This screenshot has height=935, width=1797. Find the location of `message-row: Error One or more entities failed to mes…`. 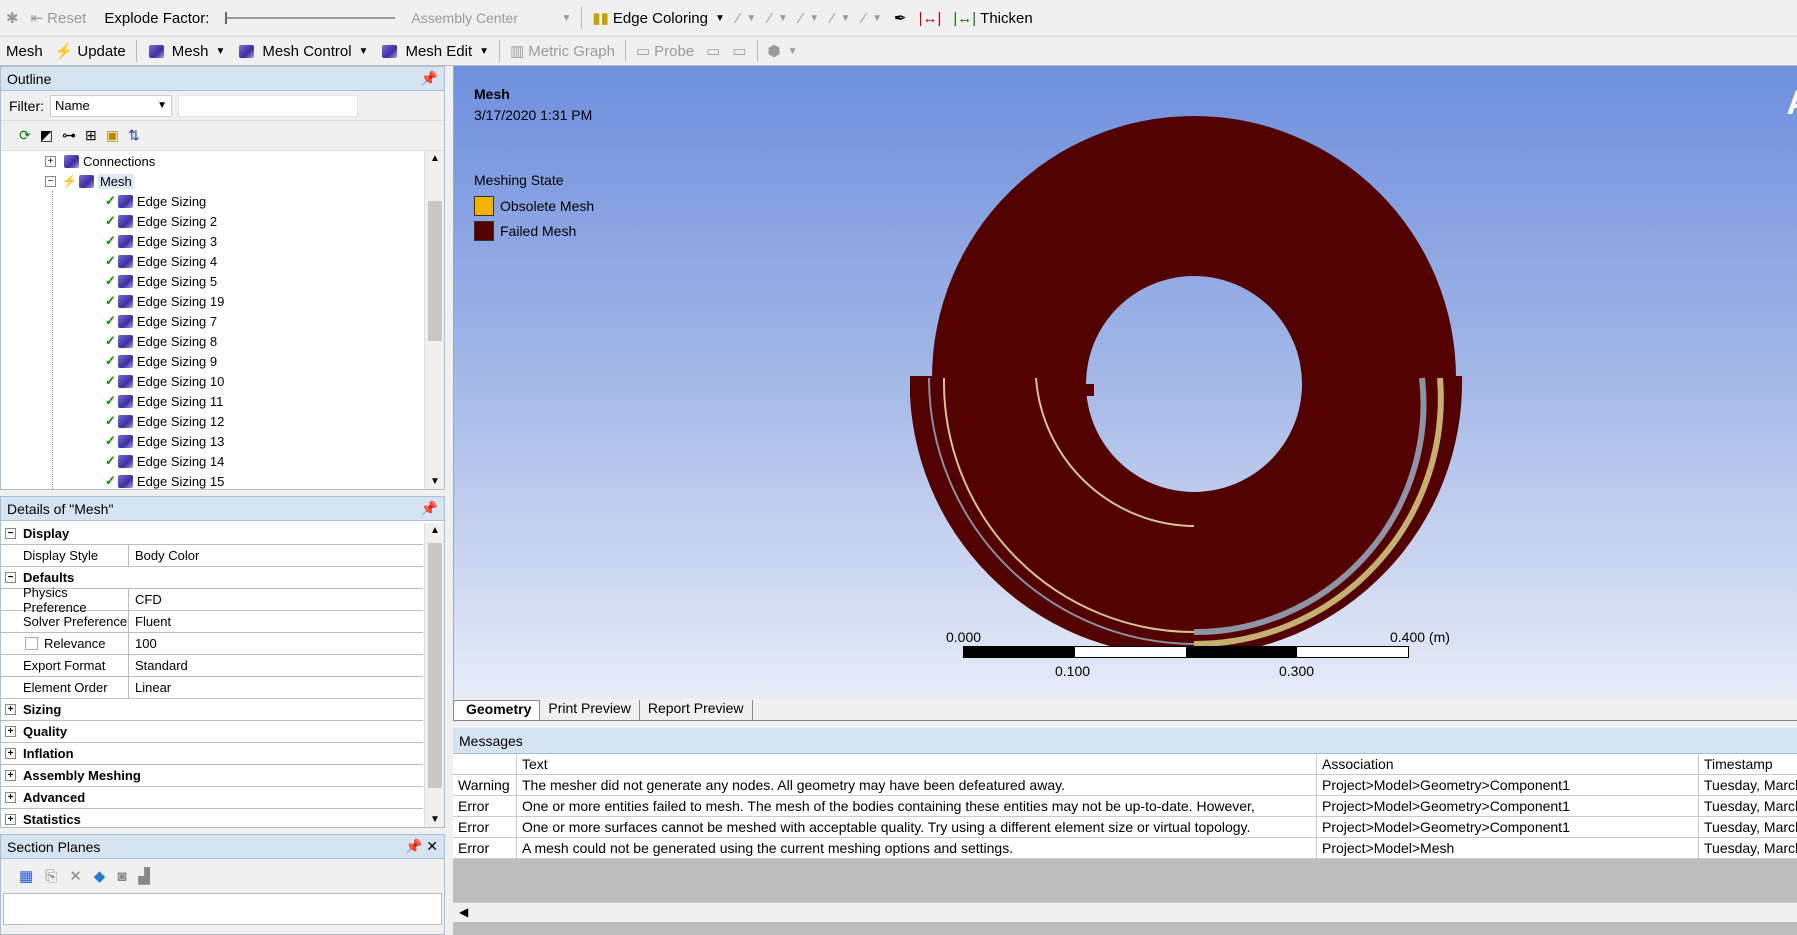

message-row: Error One or more entities failed to mes… is located at coordinates (1125, 806).